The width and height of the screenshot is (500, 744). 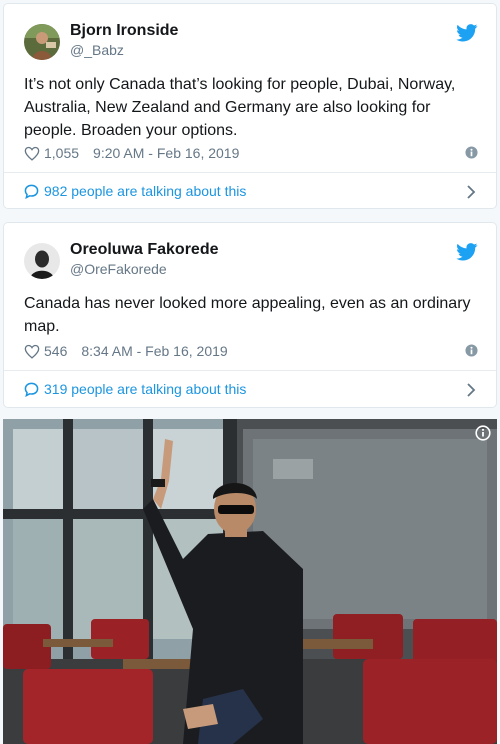 What do you see at coordinates (166, 153) in the screenshot?
I see `timestamp: 9:20 AM - Feb 16, 2019` at bounding box center [166, 153].